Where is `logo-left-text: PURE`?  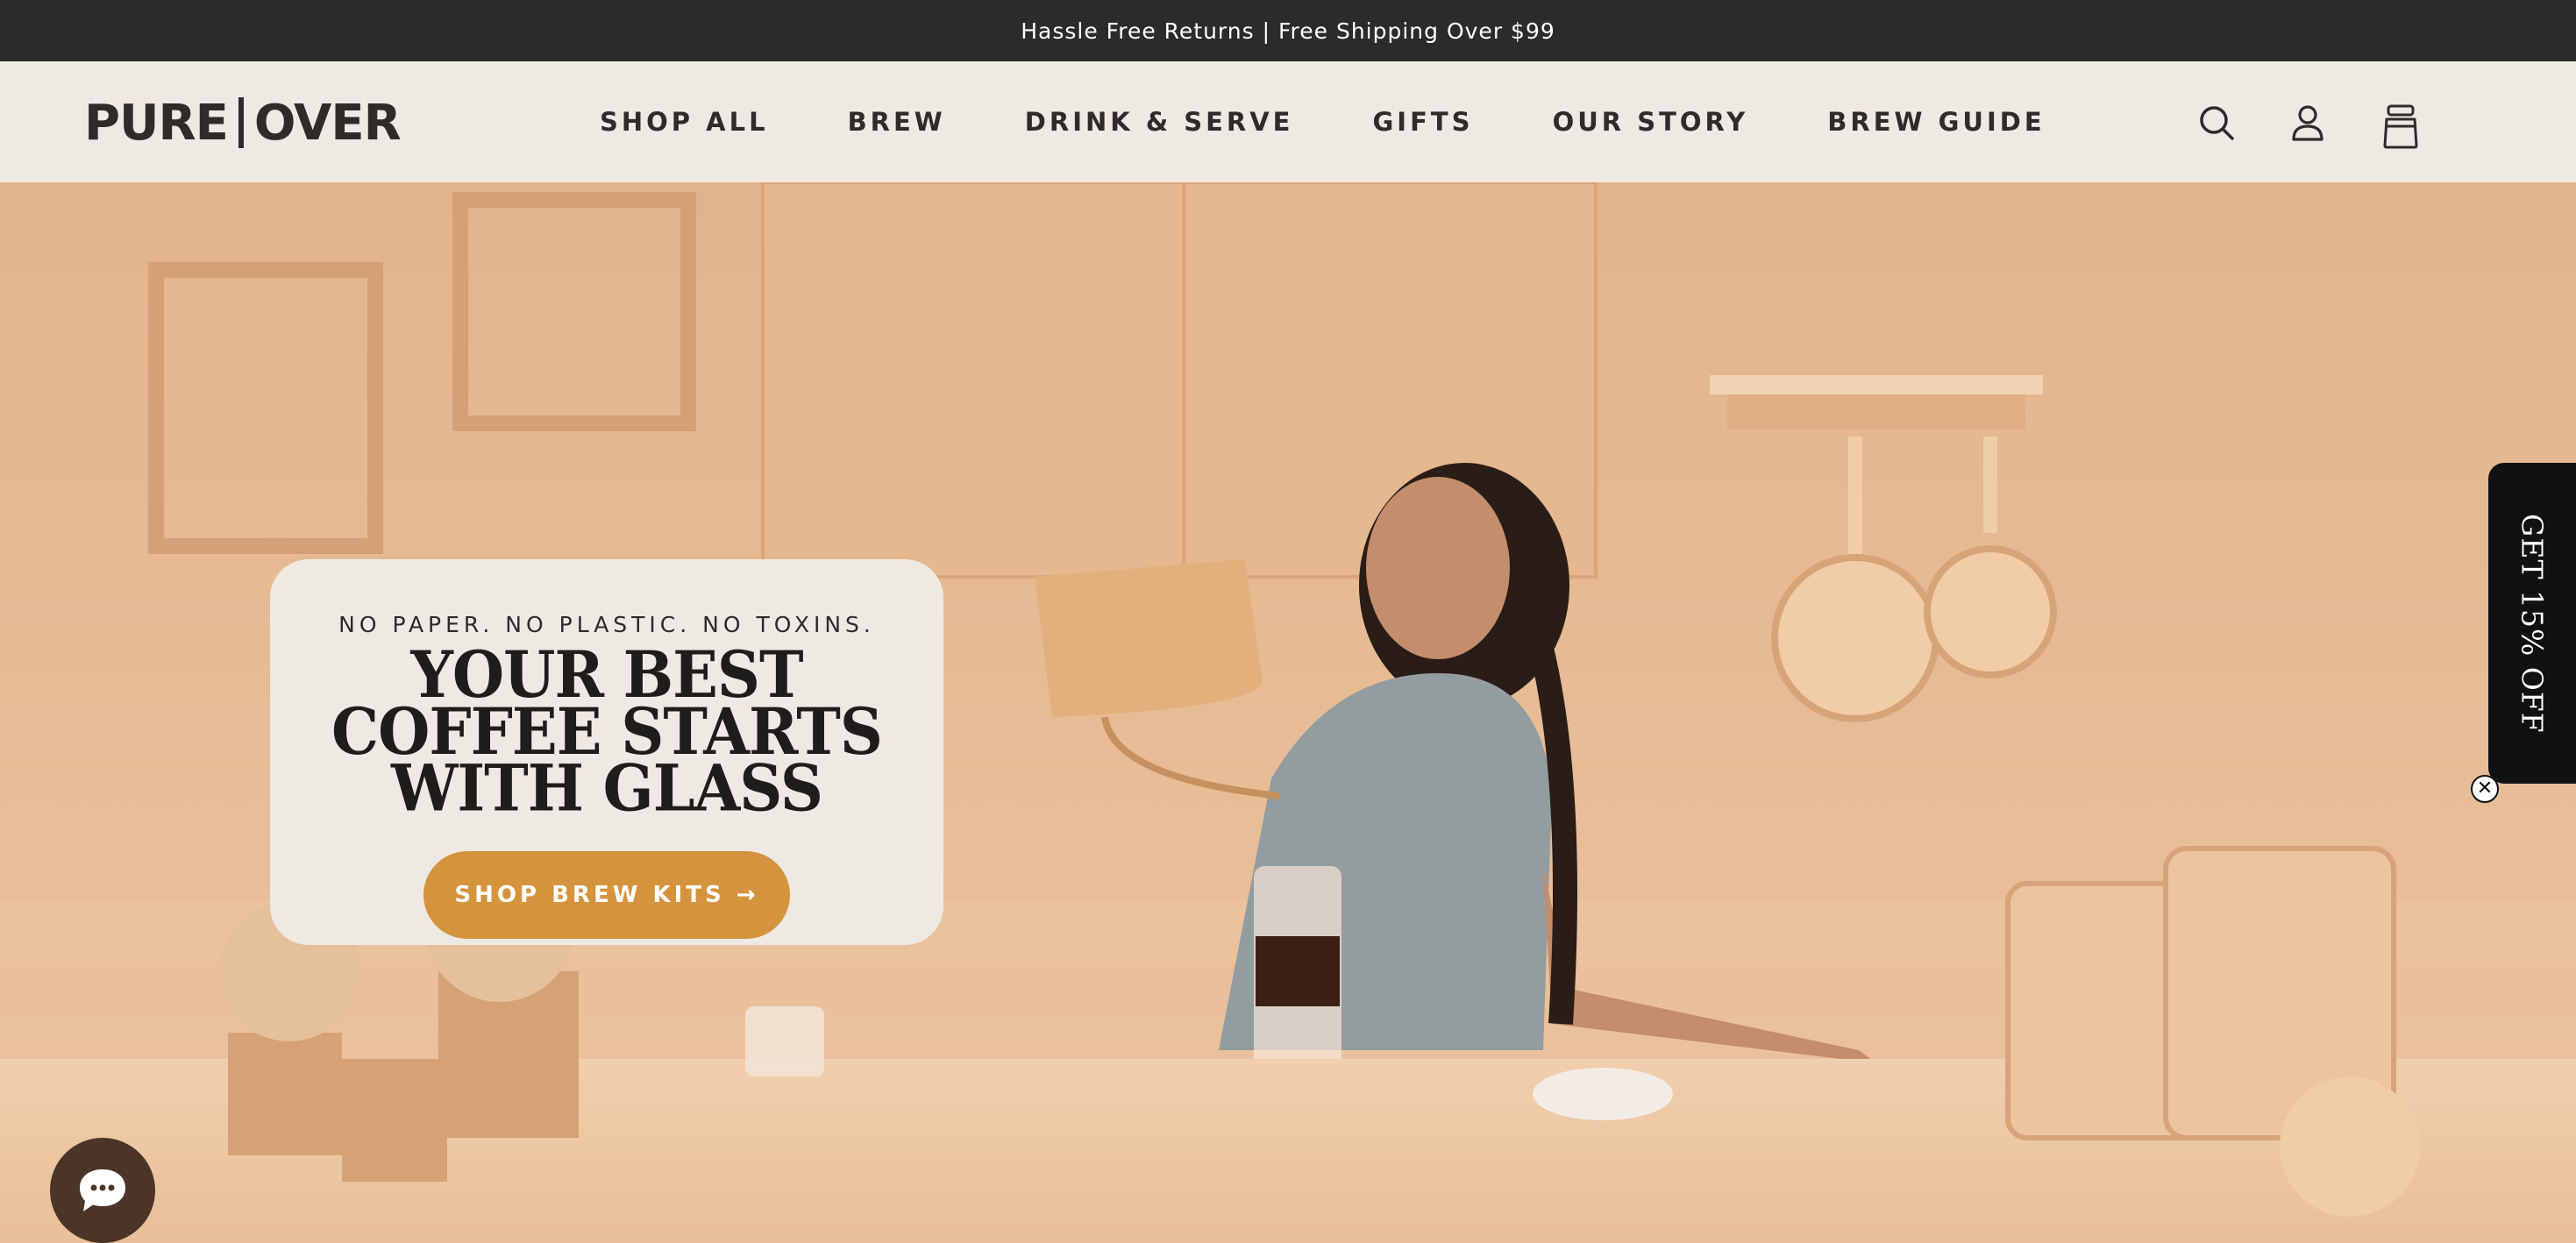
logo-left-text: PURE is located at coordinates (156, 123).